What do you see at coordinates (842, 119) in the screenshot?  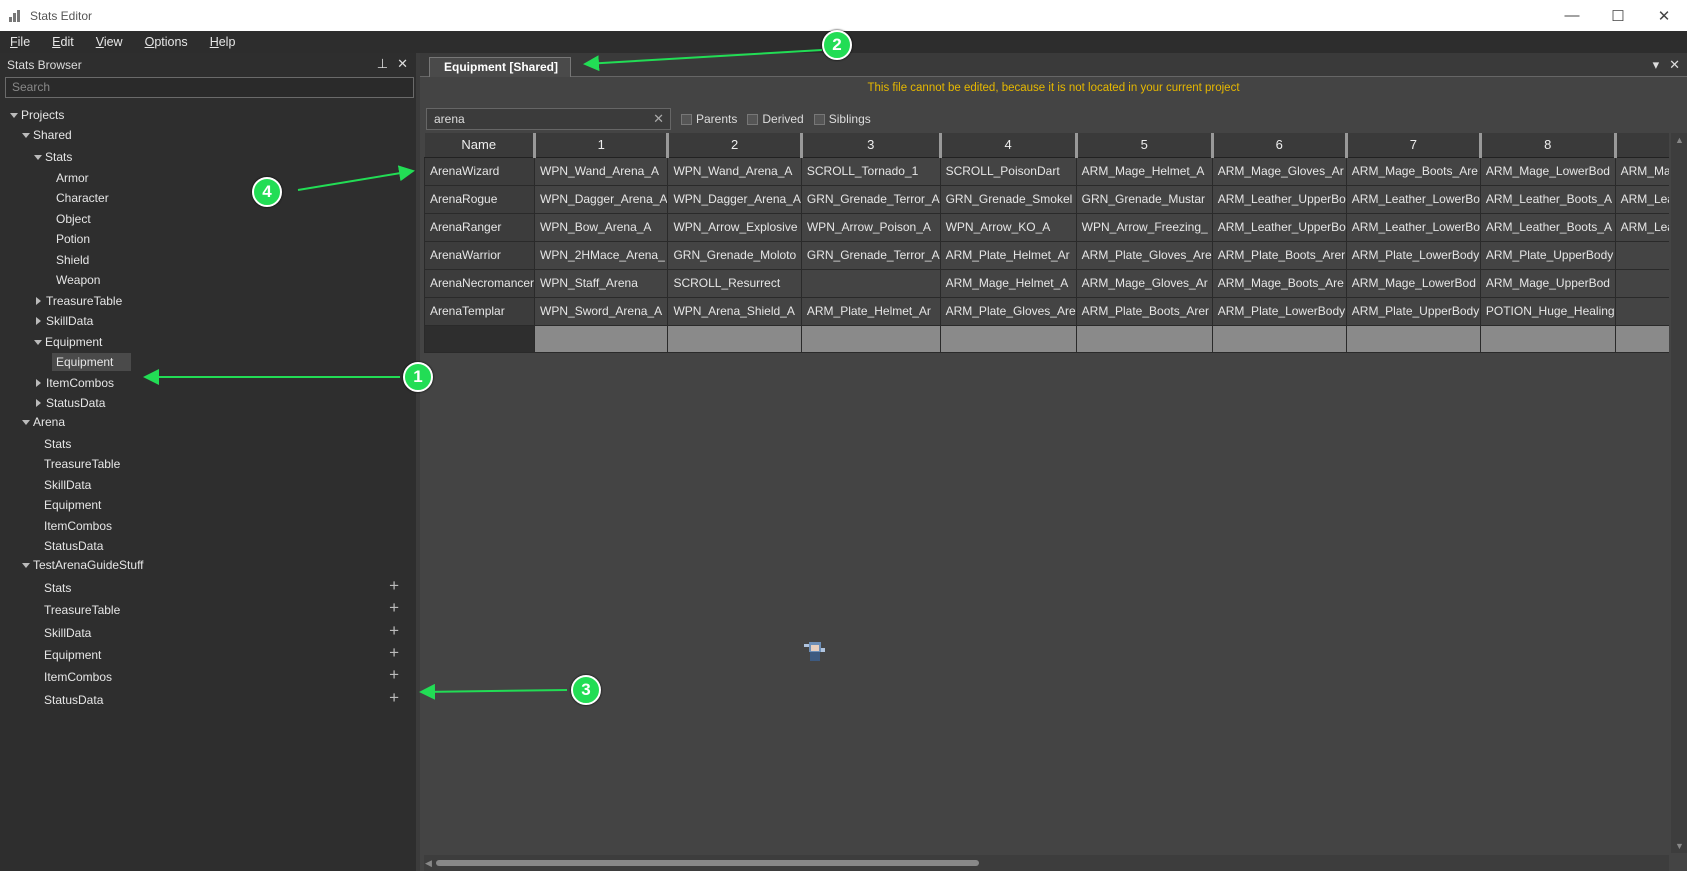 I see `siblings-checkbox: Siblings` at bounding box center [842, 119].